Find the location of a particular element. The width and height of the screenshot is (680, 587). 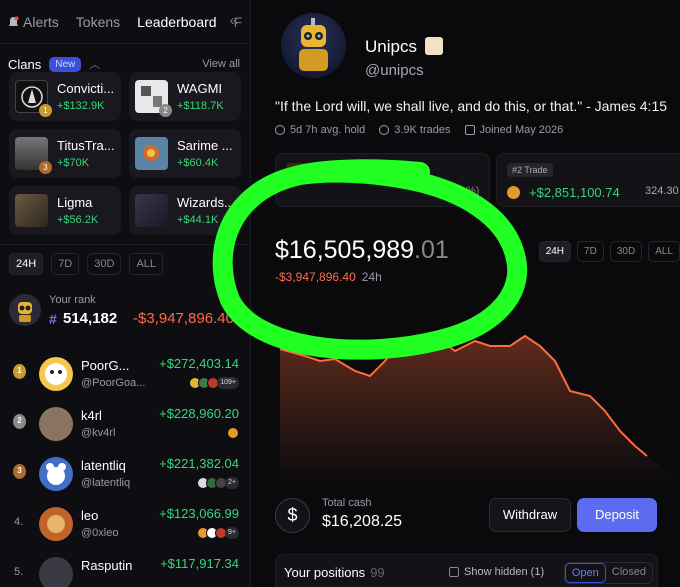

withdraw-button: Withdraw is located at coordinates (530, 515).